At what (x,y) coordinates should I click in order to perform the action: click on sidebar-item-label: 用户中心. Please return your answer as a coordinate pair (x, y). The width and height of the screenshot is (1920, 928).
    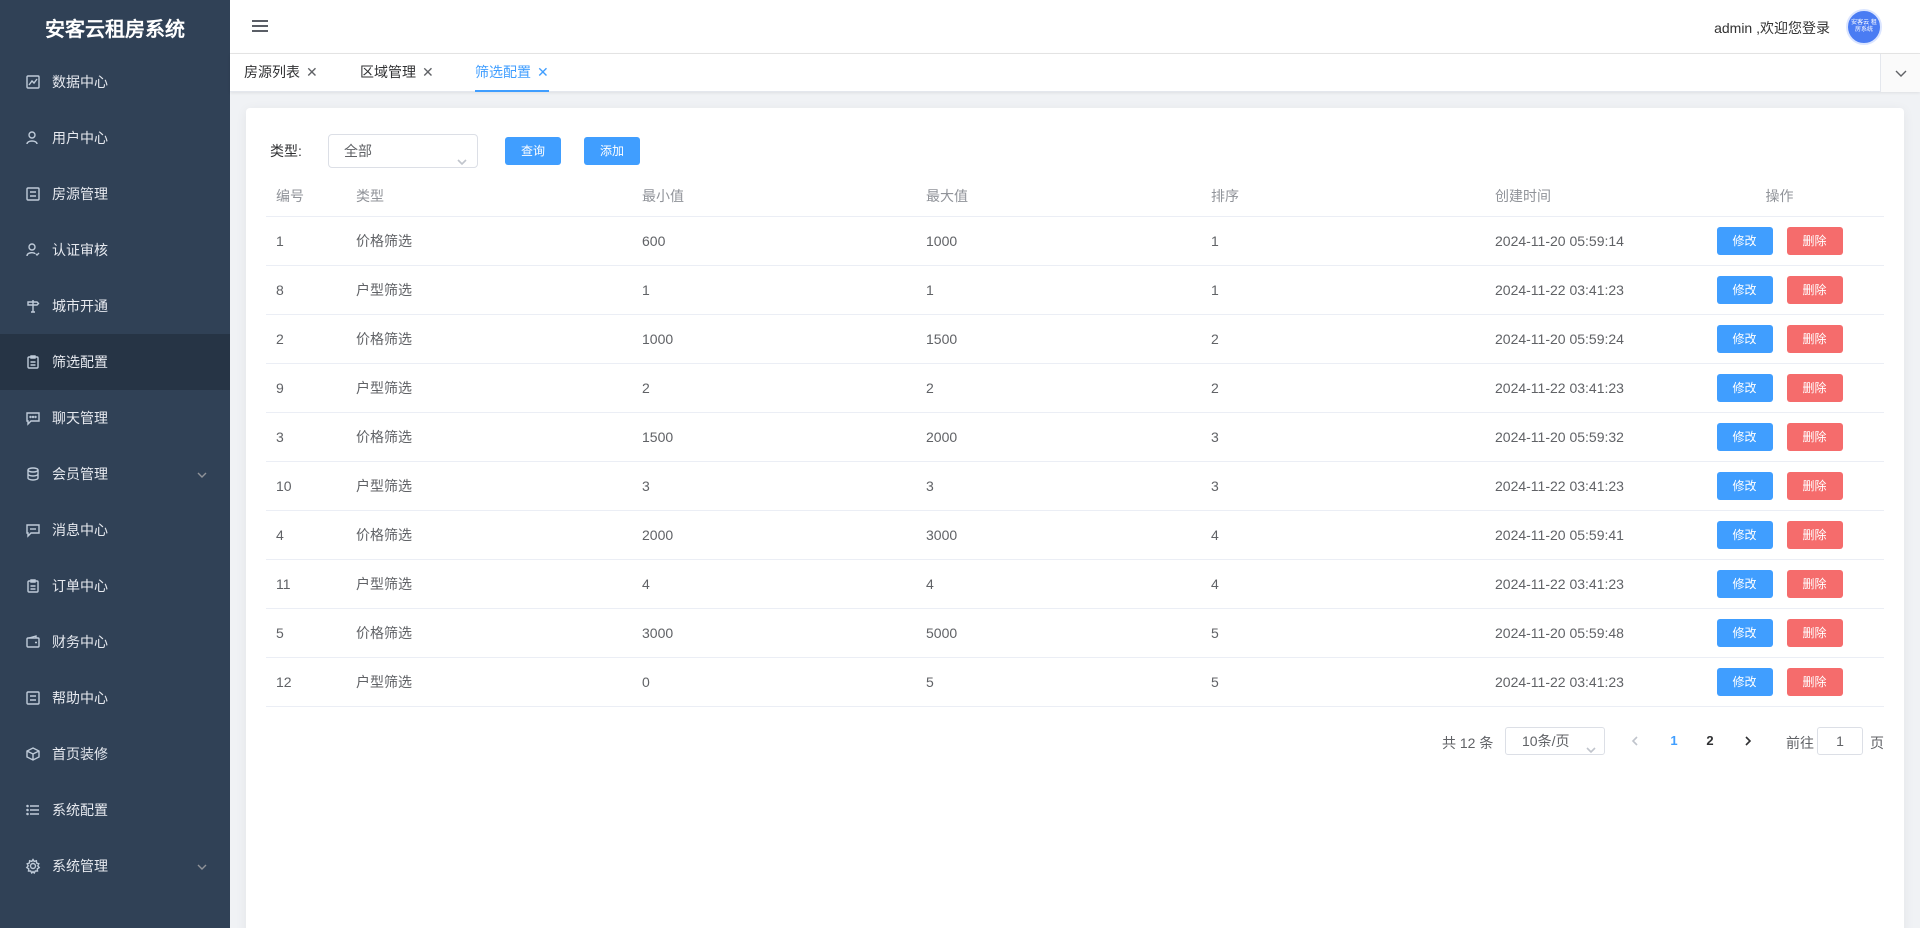
    Looking at the image, I should click on (80, 138).